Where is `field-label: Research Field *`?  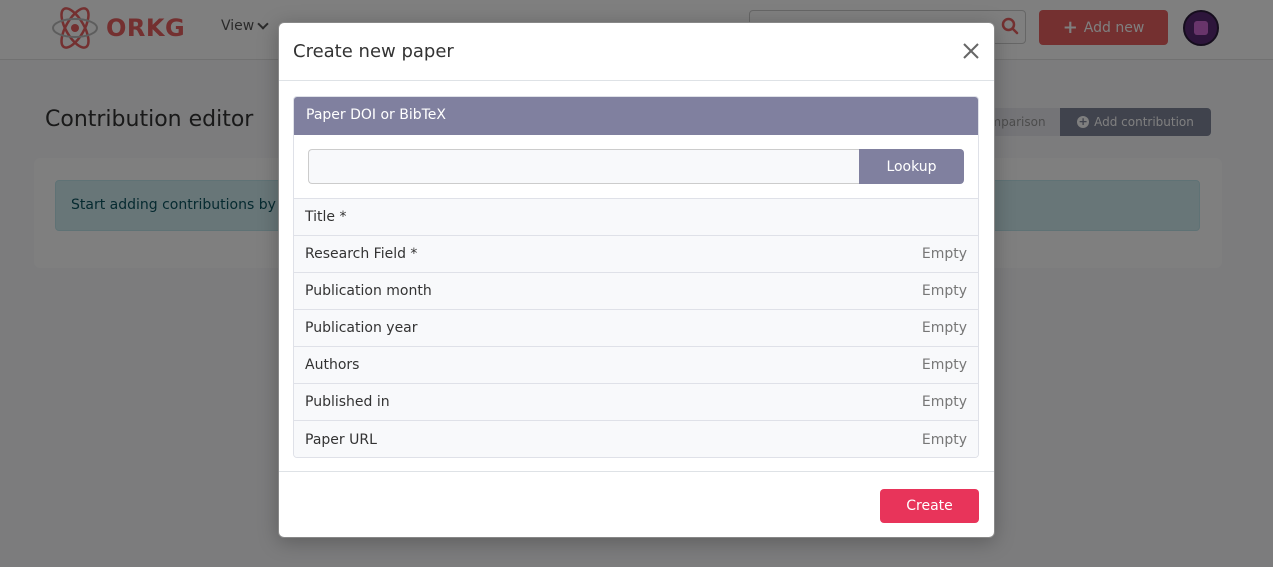
field-label: Research Field * is located at coordinates (361, 254).